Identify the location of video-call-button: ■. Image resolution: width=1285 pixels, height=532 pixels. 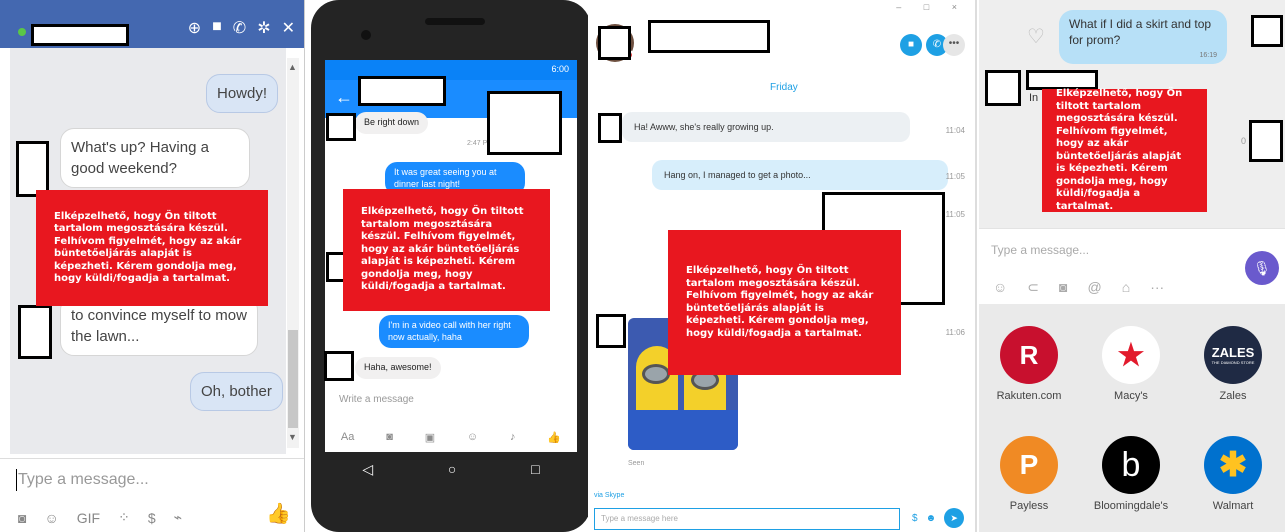
(911, 45).